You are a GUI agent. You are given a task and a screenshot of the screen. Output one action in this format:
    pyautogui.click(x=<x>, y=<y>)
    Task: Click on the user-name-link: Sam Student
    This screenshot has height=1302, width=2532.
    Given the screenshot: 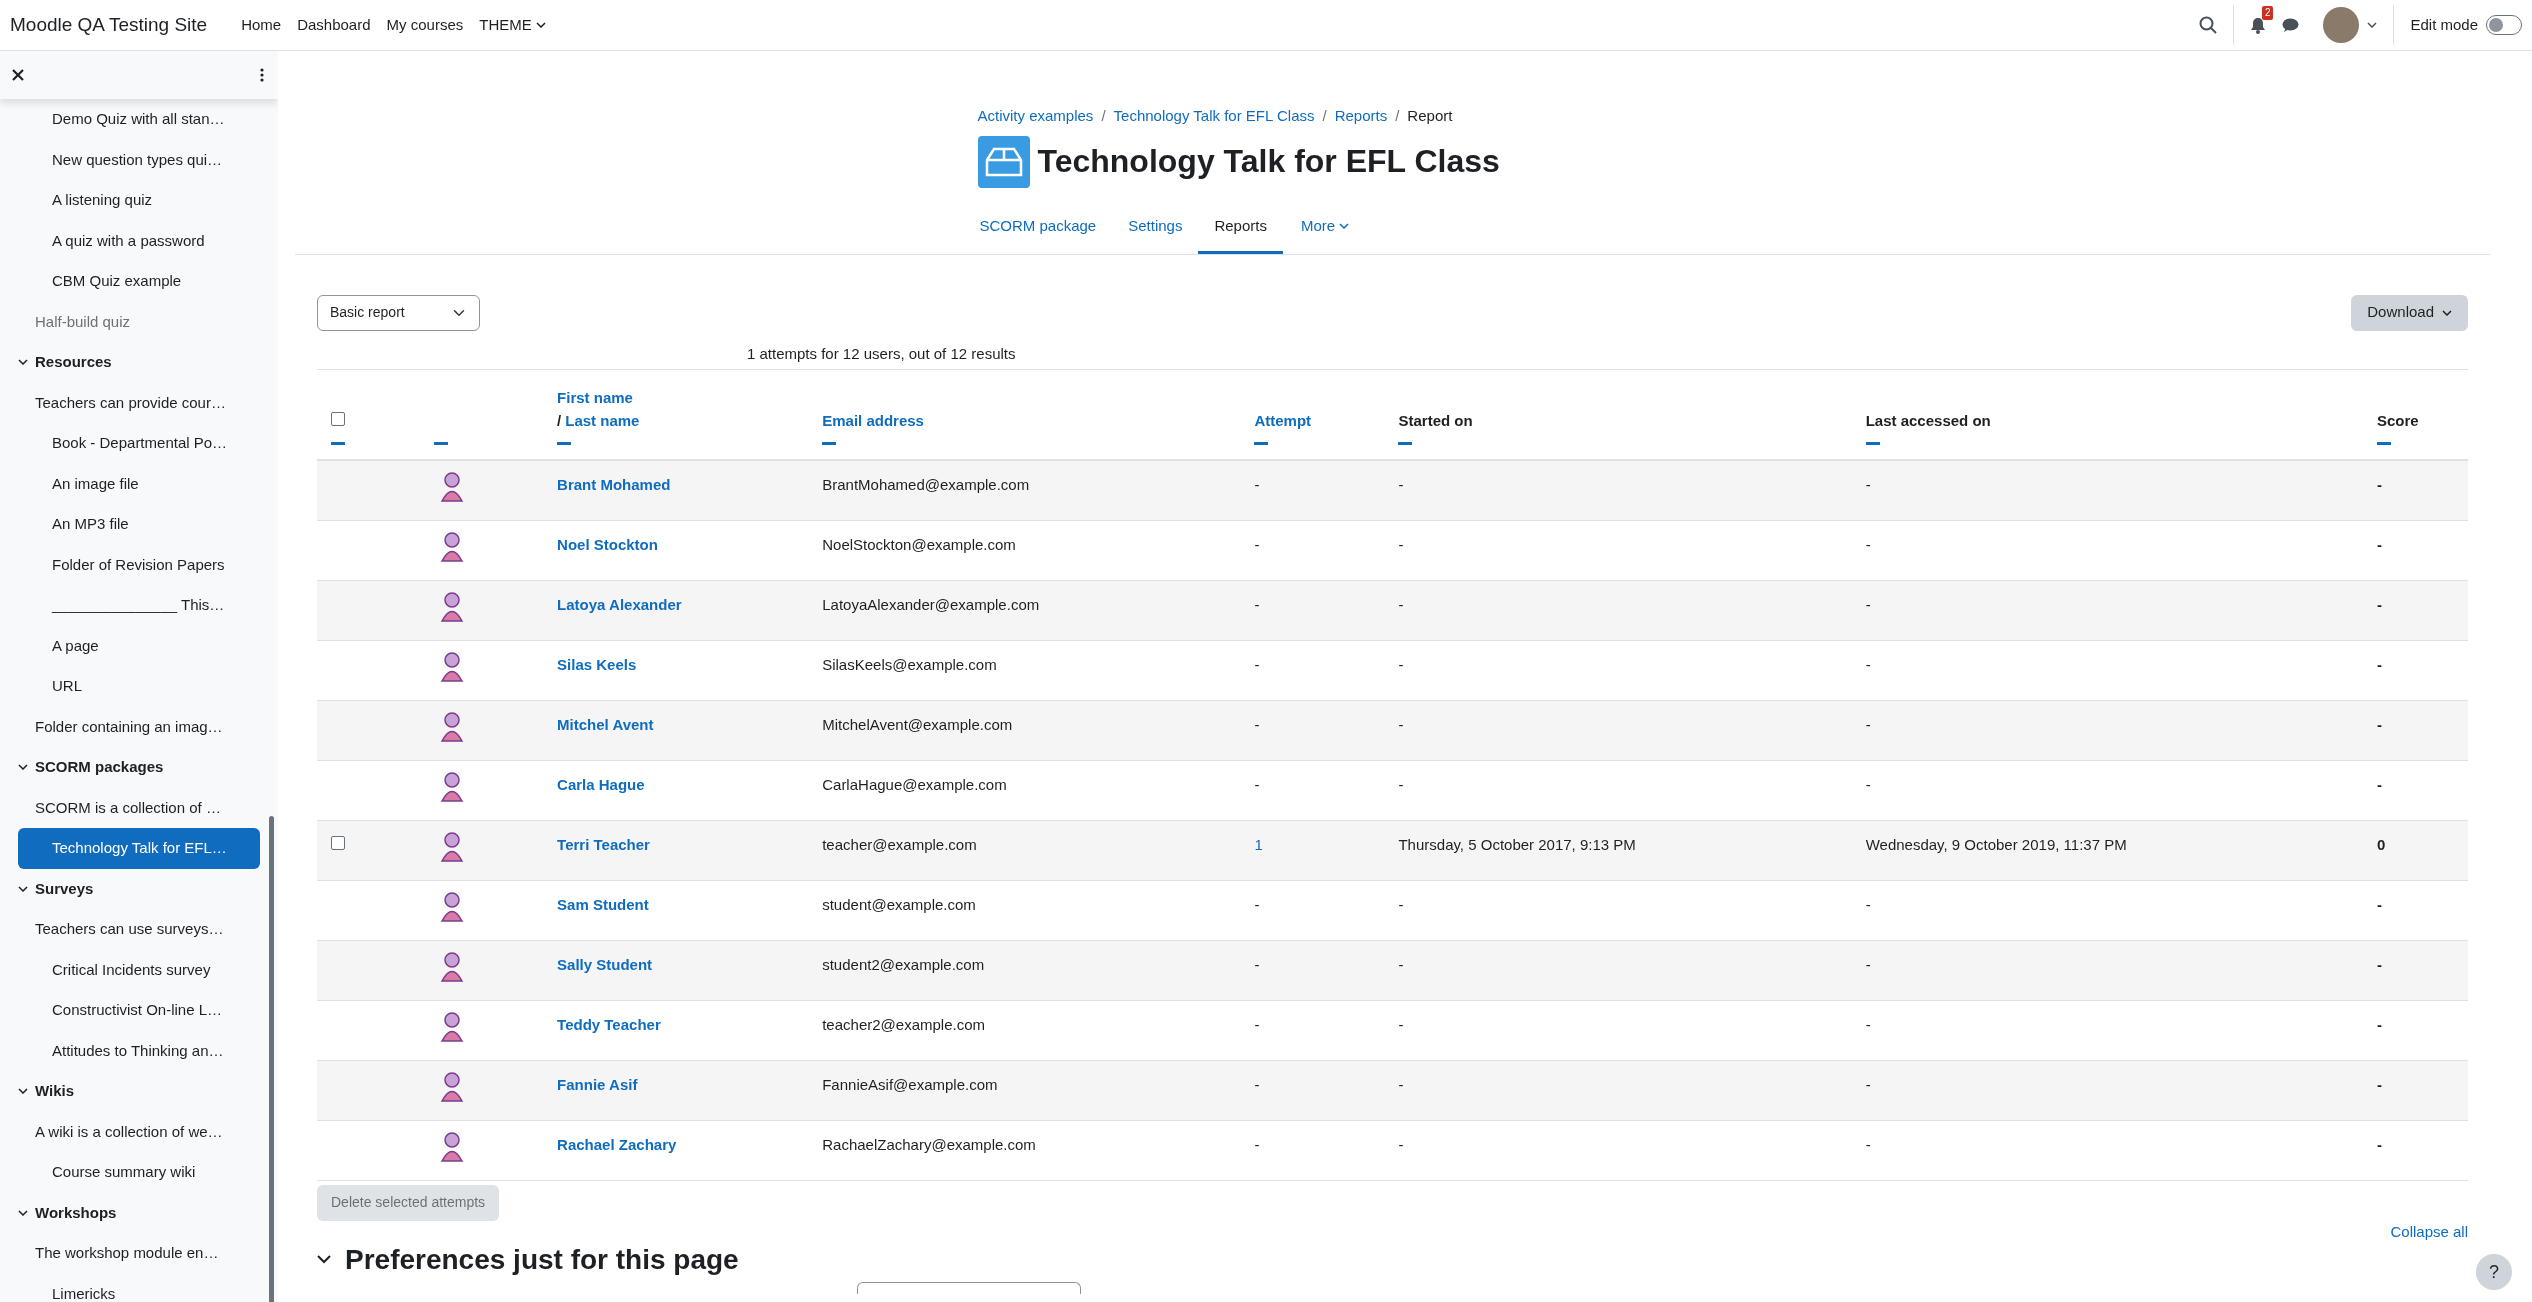 What is the action you would take?
    pyautogui.click(x=603, y=904)
    